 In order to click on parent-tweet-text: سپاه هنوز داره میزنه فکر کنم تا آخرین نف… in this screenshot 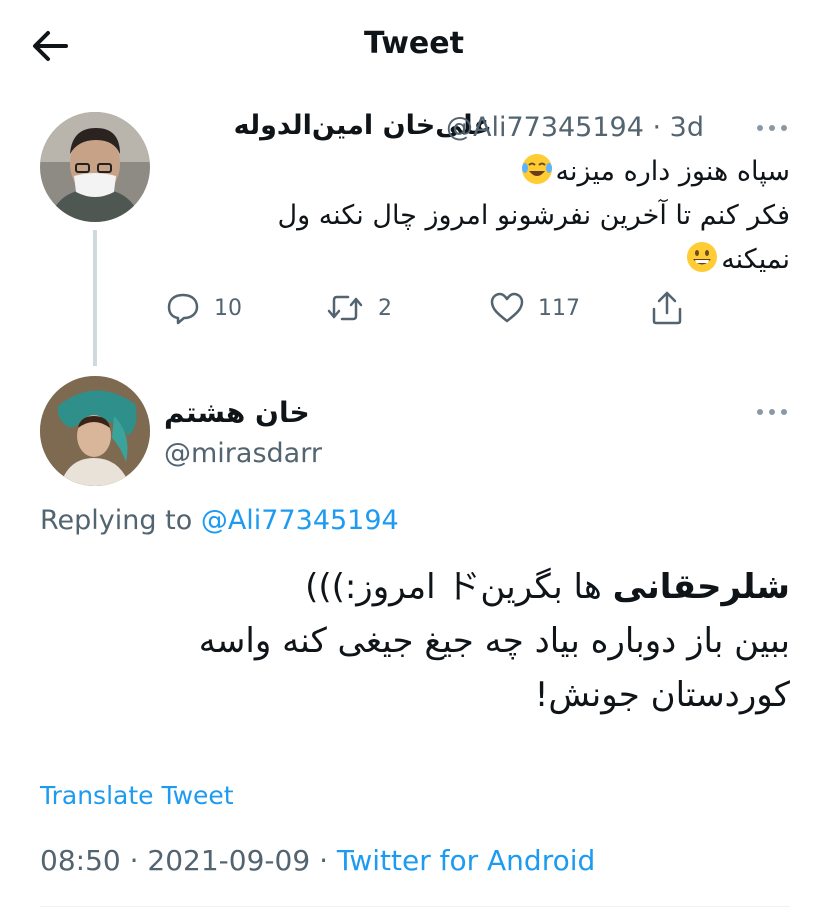, I will do `click(477, 216)`.